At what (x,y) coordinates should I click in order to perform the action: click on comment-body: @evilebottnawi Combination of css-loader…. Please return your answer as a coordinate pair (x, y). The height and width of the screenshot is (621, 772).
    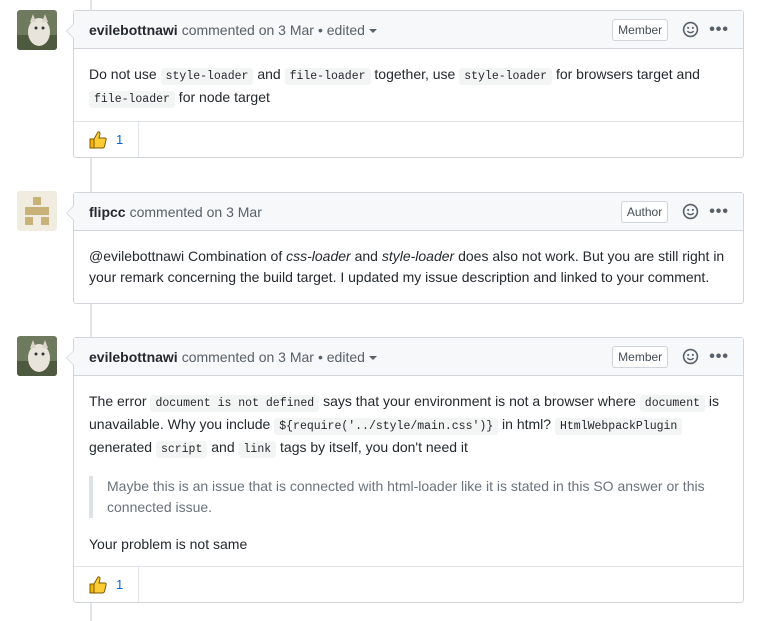
    Looking at the image, I should click on (407, 266).